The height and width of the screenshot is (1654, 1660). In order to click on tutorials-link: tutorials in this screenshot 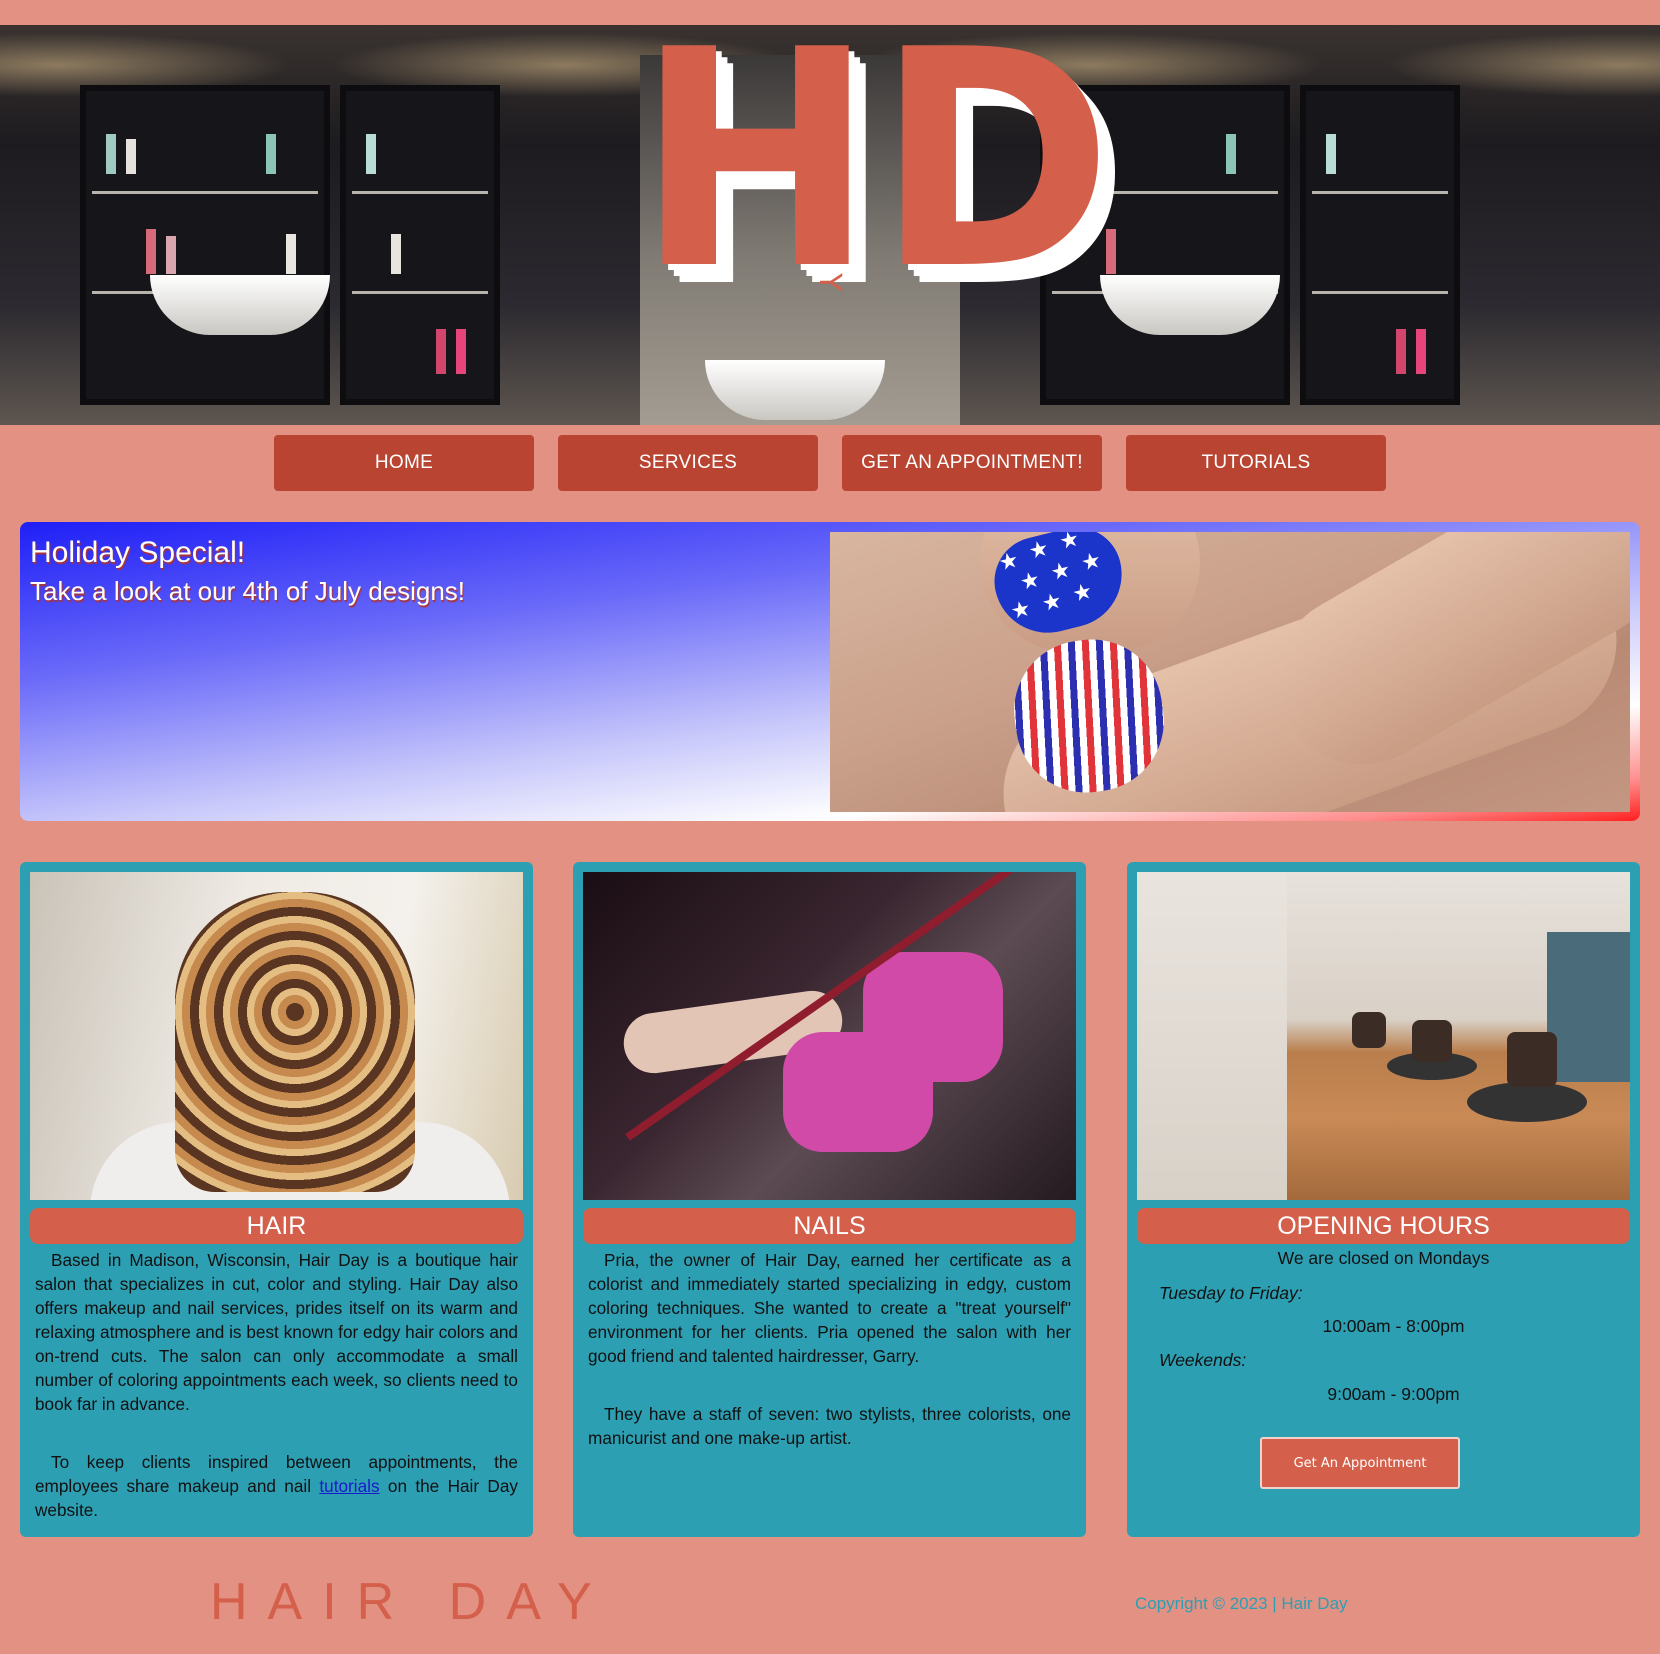, I will do `click(349, 1486)`.